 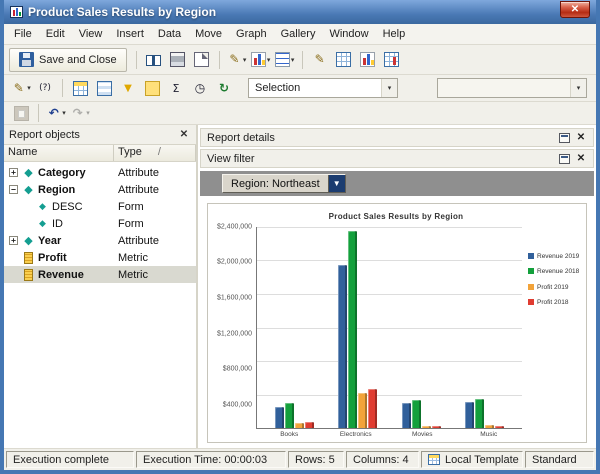 I want to click on tree-row-profit: Profit Metric, so click(x=100, y=257).